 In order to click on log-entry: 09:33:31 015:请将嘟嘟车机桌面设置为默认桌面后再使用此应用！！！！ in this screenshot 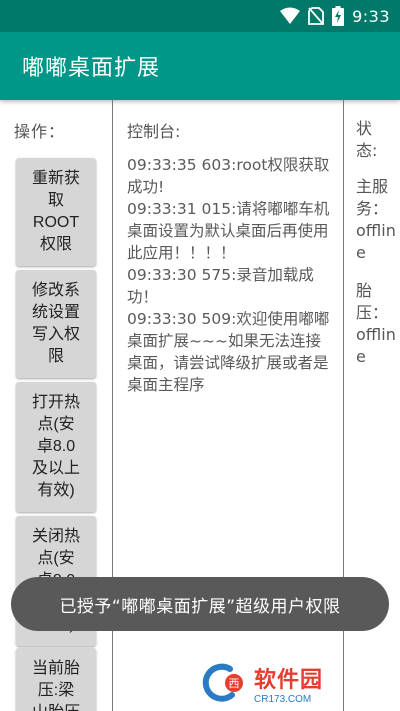, I will do `click(228, 231)`.